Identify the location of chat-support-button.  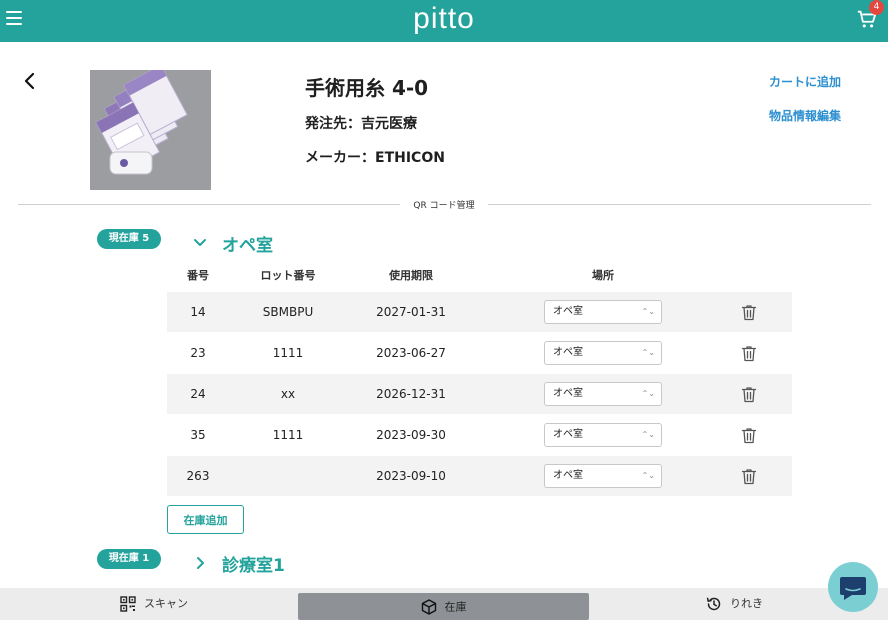
(853, 587).